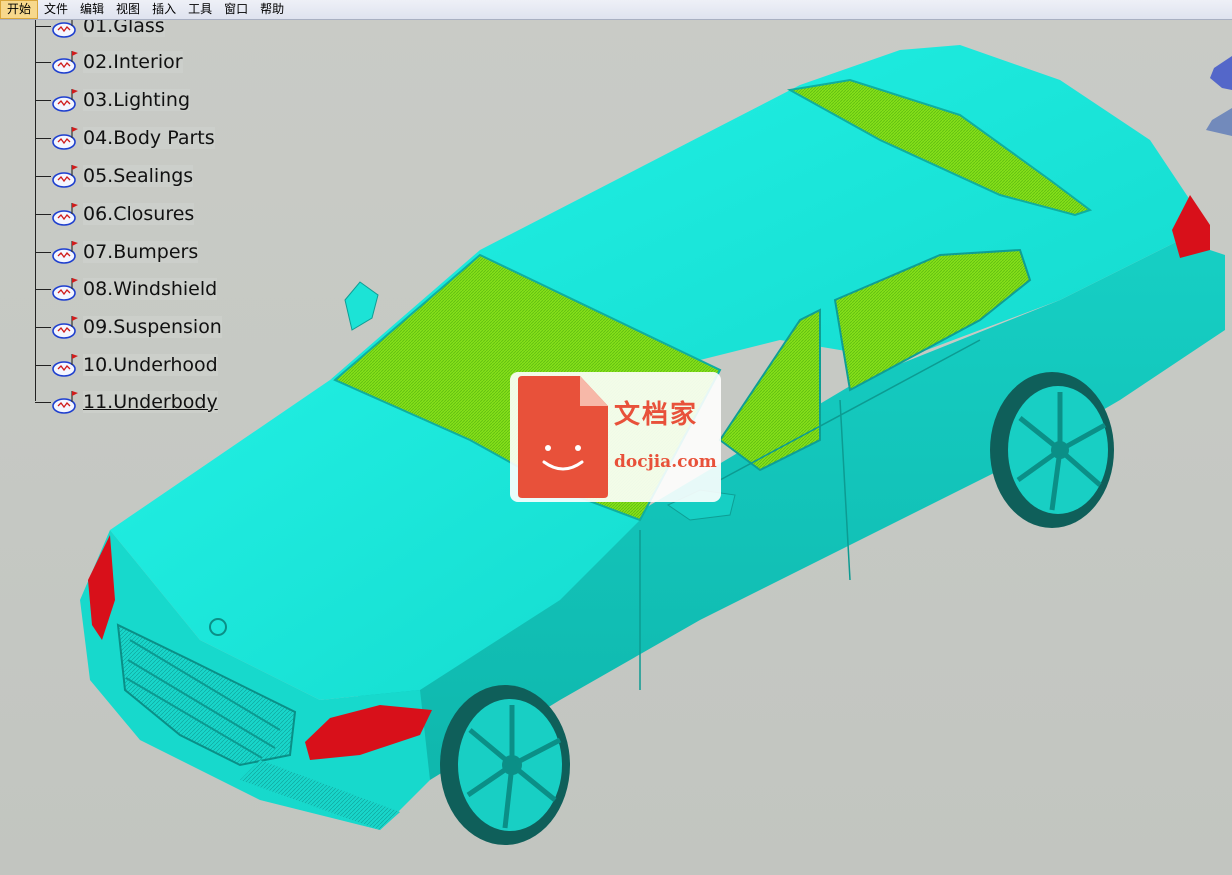 The image size is (1232, 875). Describe the element at coordinates (56, 9) in the screenshot. I see `menu-file: 文件` at that location.